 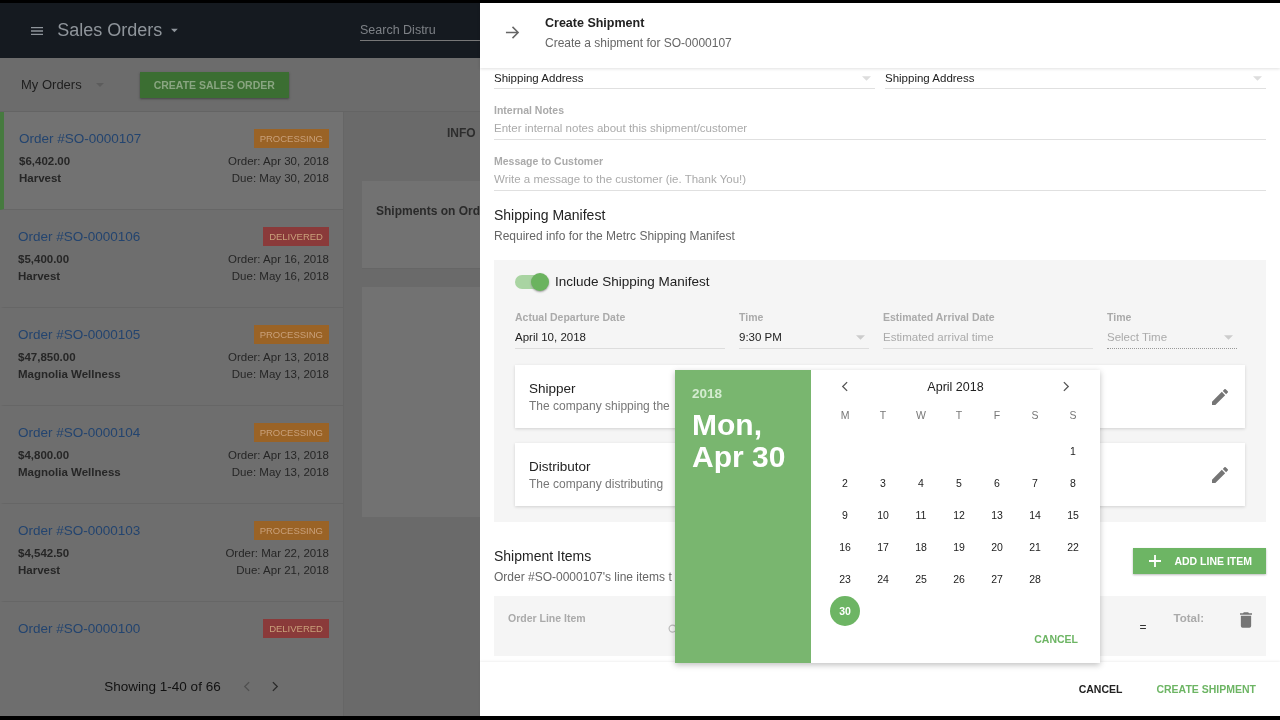 I want to click on order-amount: $6,402.00, so click(x=45, y=161).